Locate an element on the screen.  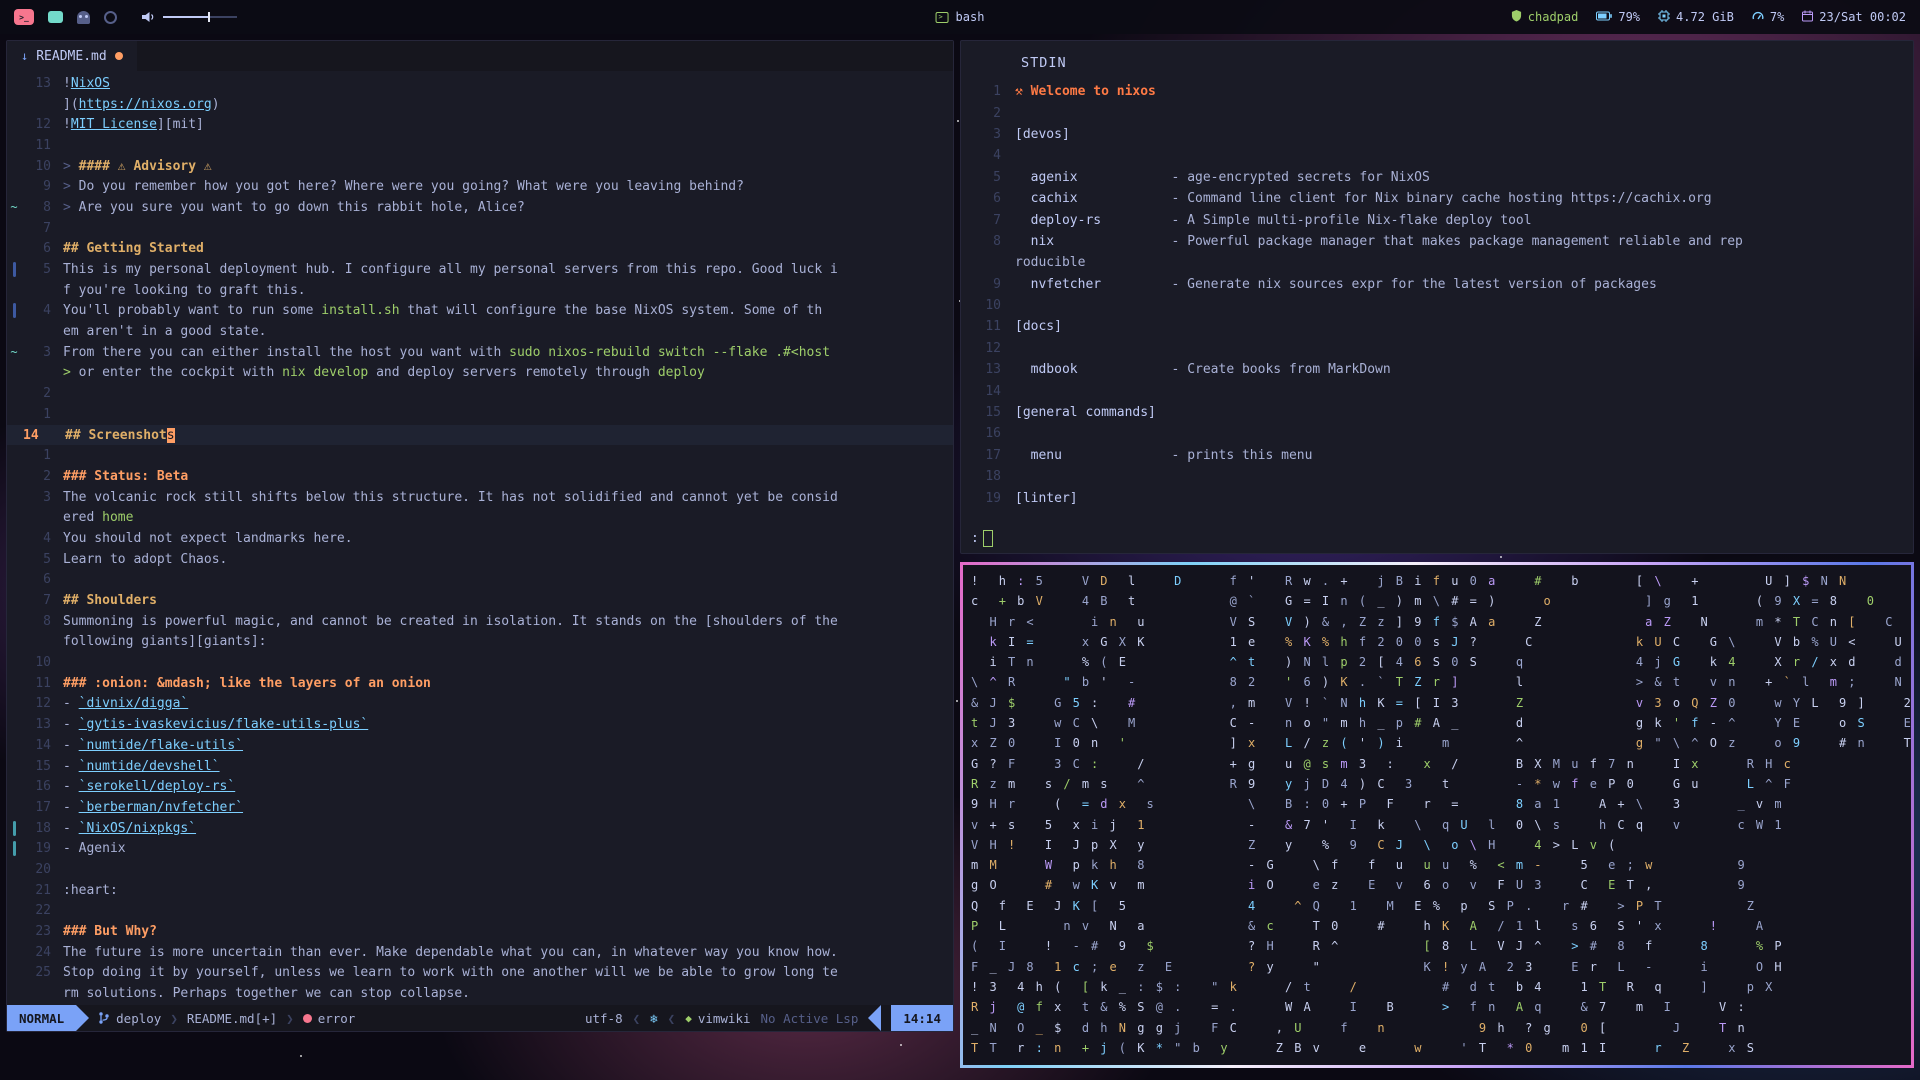
chevron-right-icon: ❯ is located at coordinates (174, 1018).